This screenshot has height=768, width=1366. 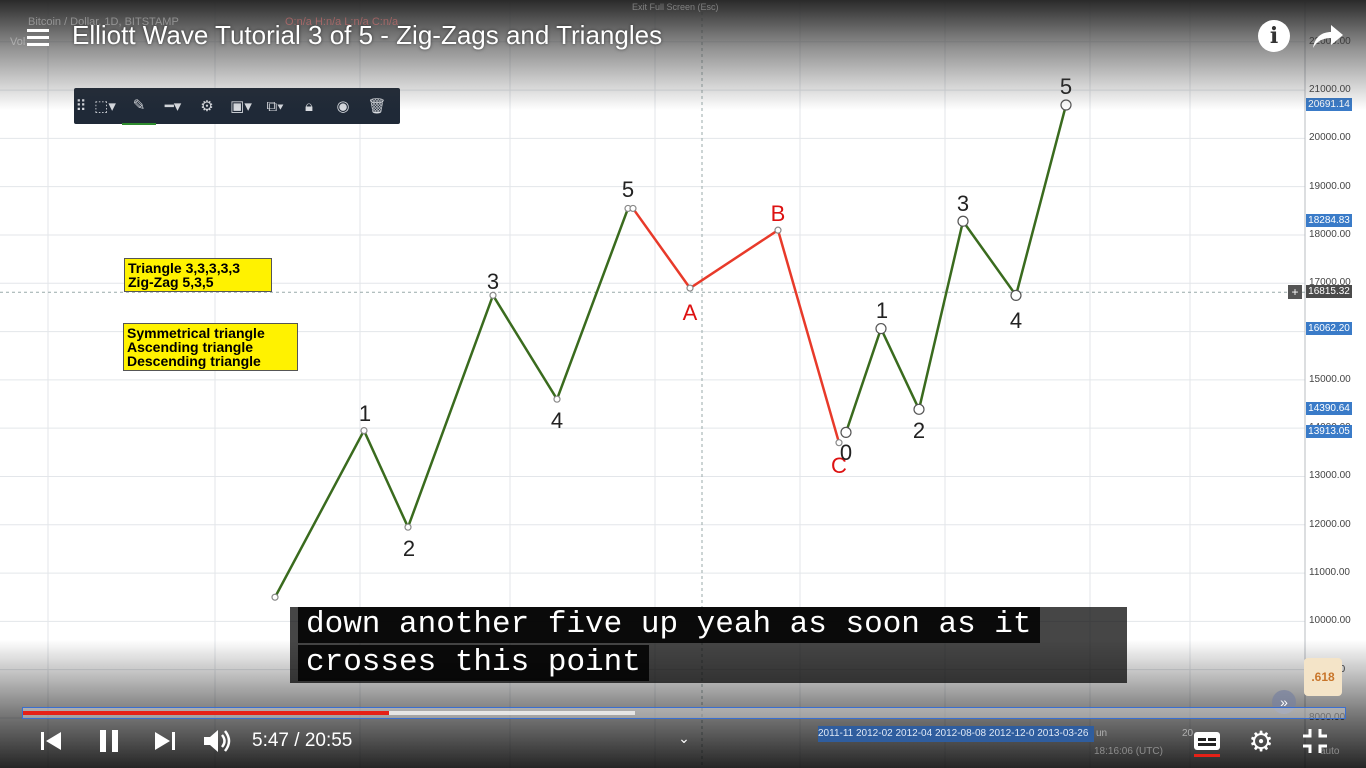 What do you see at coordinates (690, 312) in the screenshot?
I see `wave-label: A` at bounding box center [690, 312].